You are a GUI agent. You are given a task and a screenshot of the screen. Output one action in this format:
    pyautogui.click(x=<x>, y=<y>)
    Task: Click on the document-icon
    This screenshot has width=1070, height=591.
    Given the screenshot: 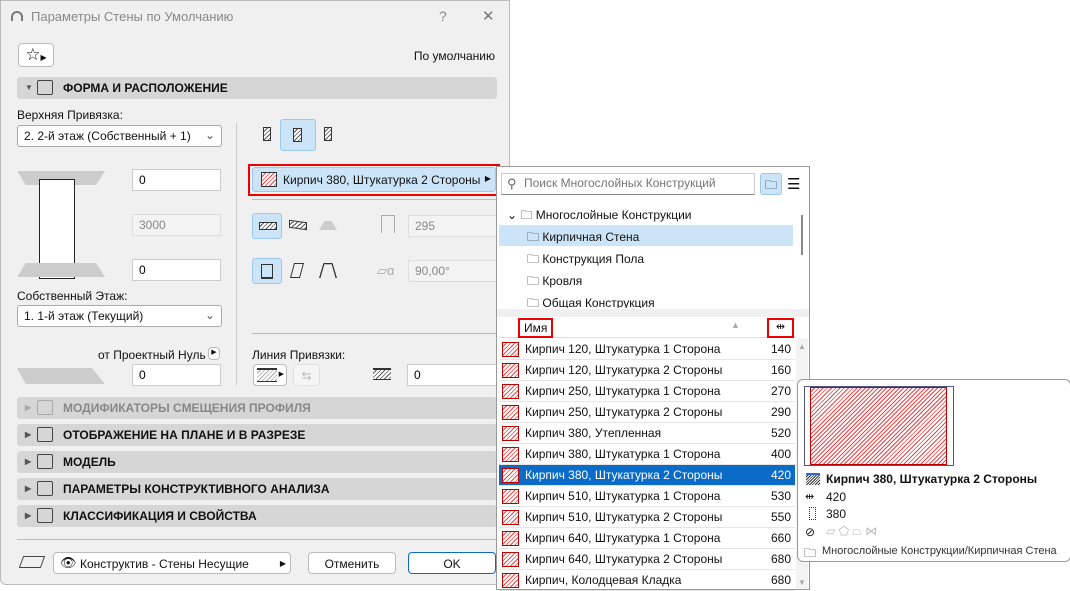 What is the action you would take?
    pyautogui.click(x=45, y=515)
    